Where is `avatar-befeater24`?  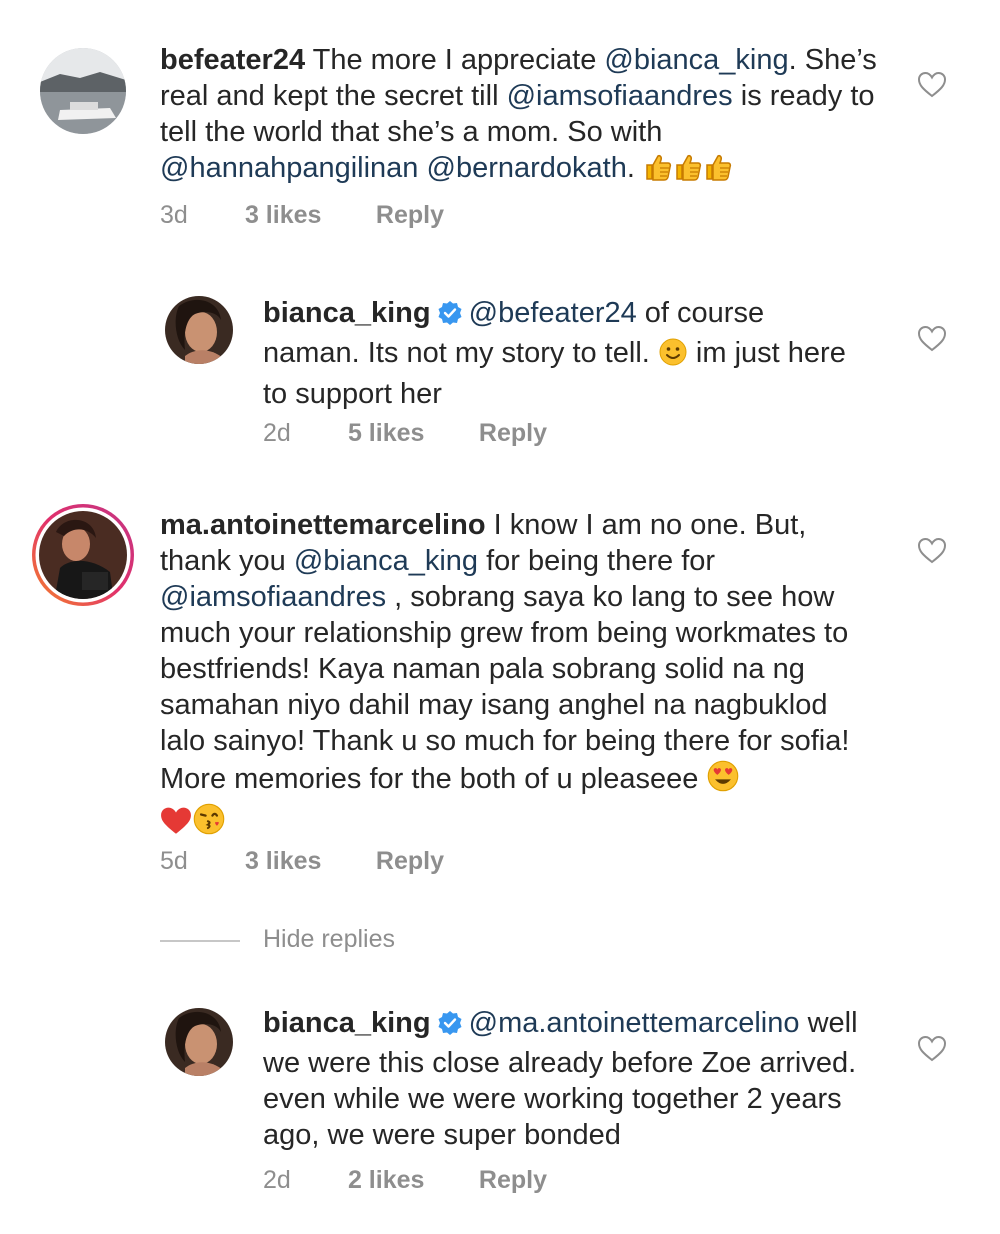
avatar-befeater24 is located at coordinates (83, 91).